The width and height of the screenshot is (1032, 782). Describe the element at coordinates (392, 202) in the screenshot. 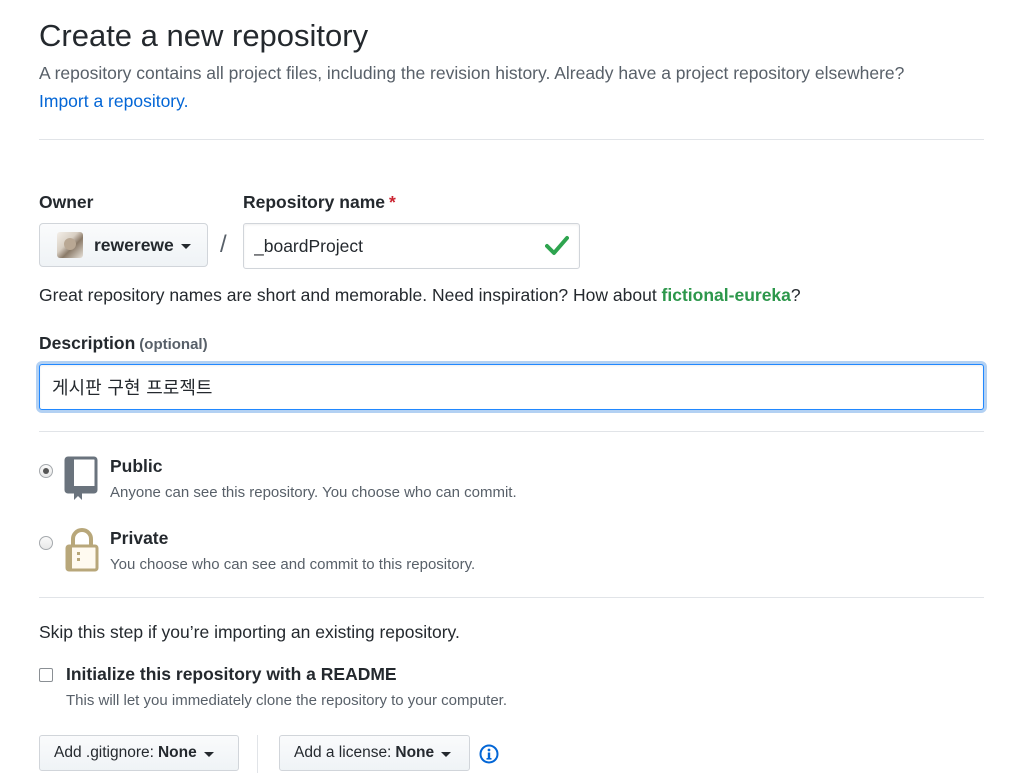

I see `required-asterisk: *` at that location.